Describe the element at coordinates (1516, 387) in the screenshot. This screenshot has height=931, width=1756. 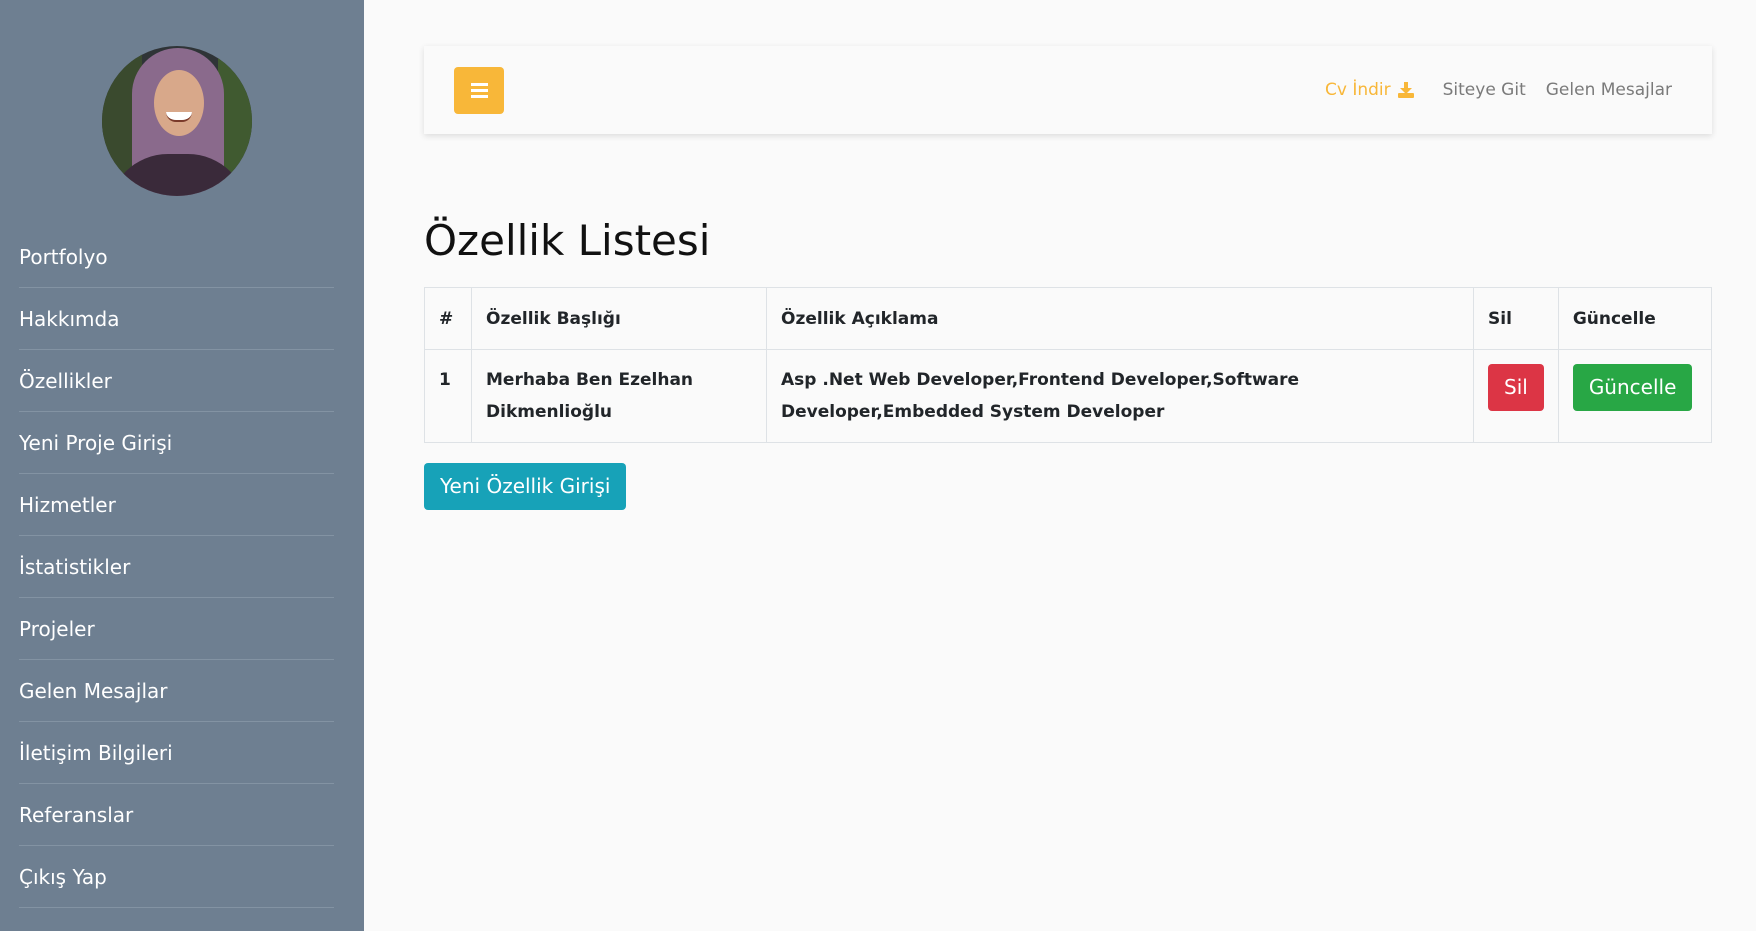
I see `delete-button: Sil` at that location.